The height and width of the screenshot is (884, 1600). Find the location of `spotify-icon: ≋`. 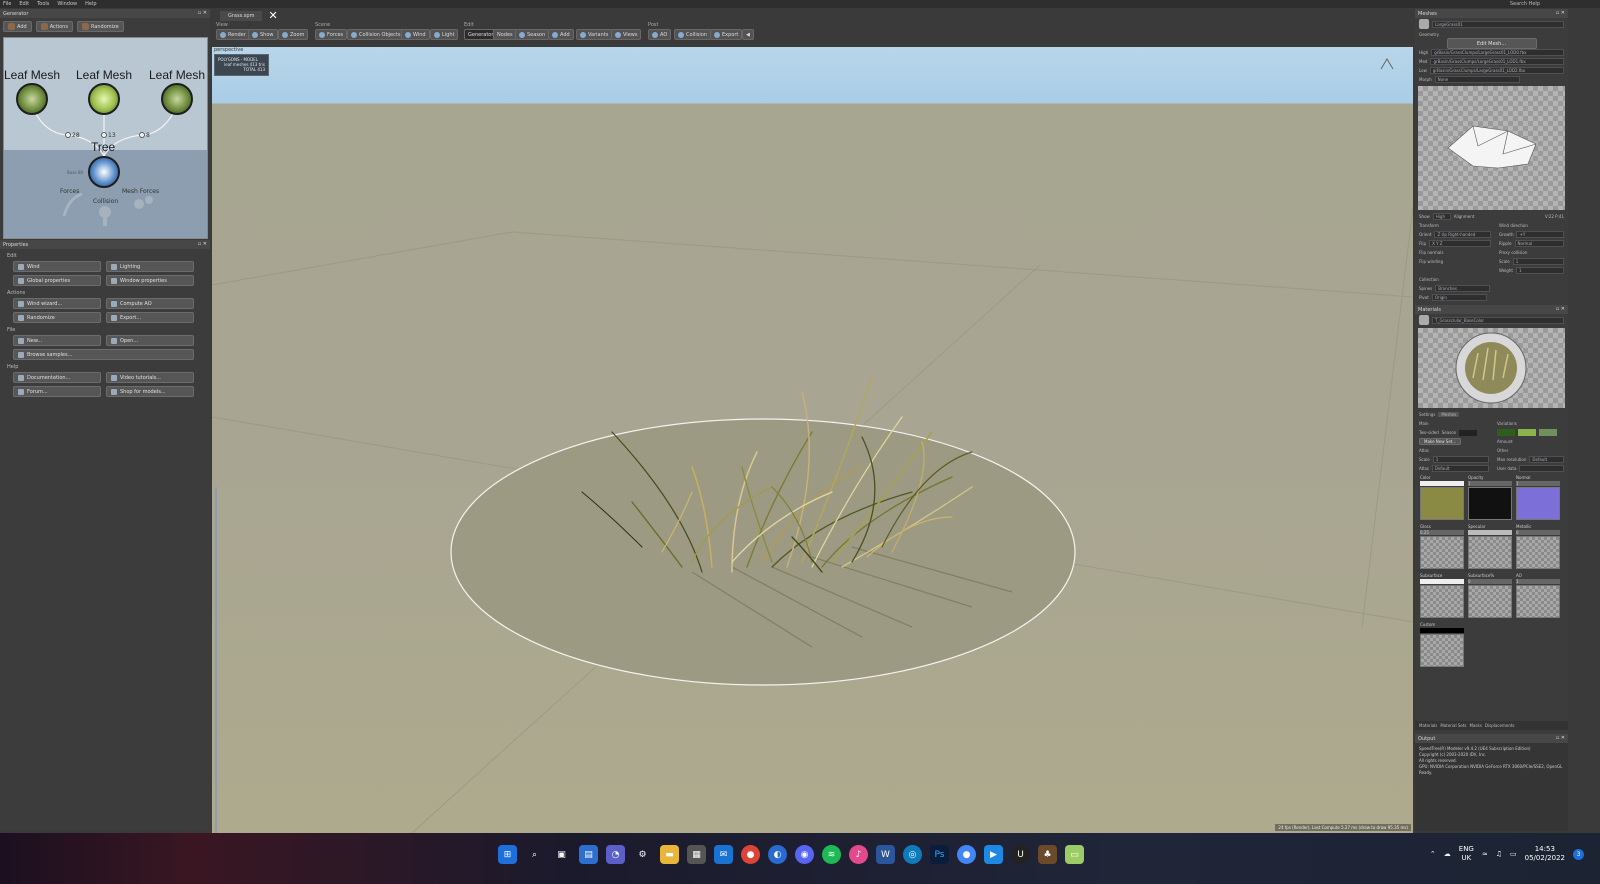

spotify-icon: ≋ is located at coordinates (831, 854).